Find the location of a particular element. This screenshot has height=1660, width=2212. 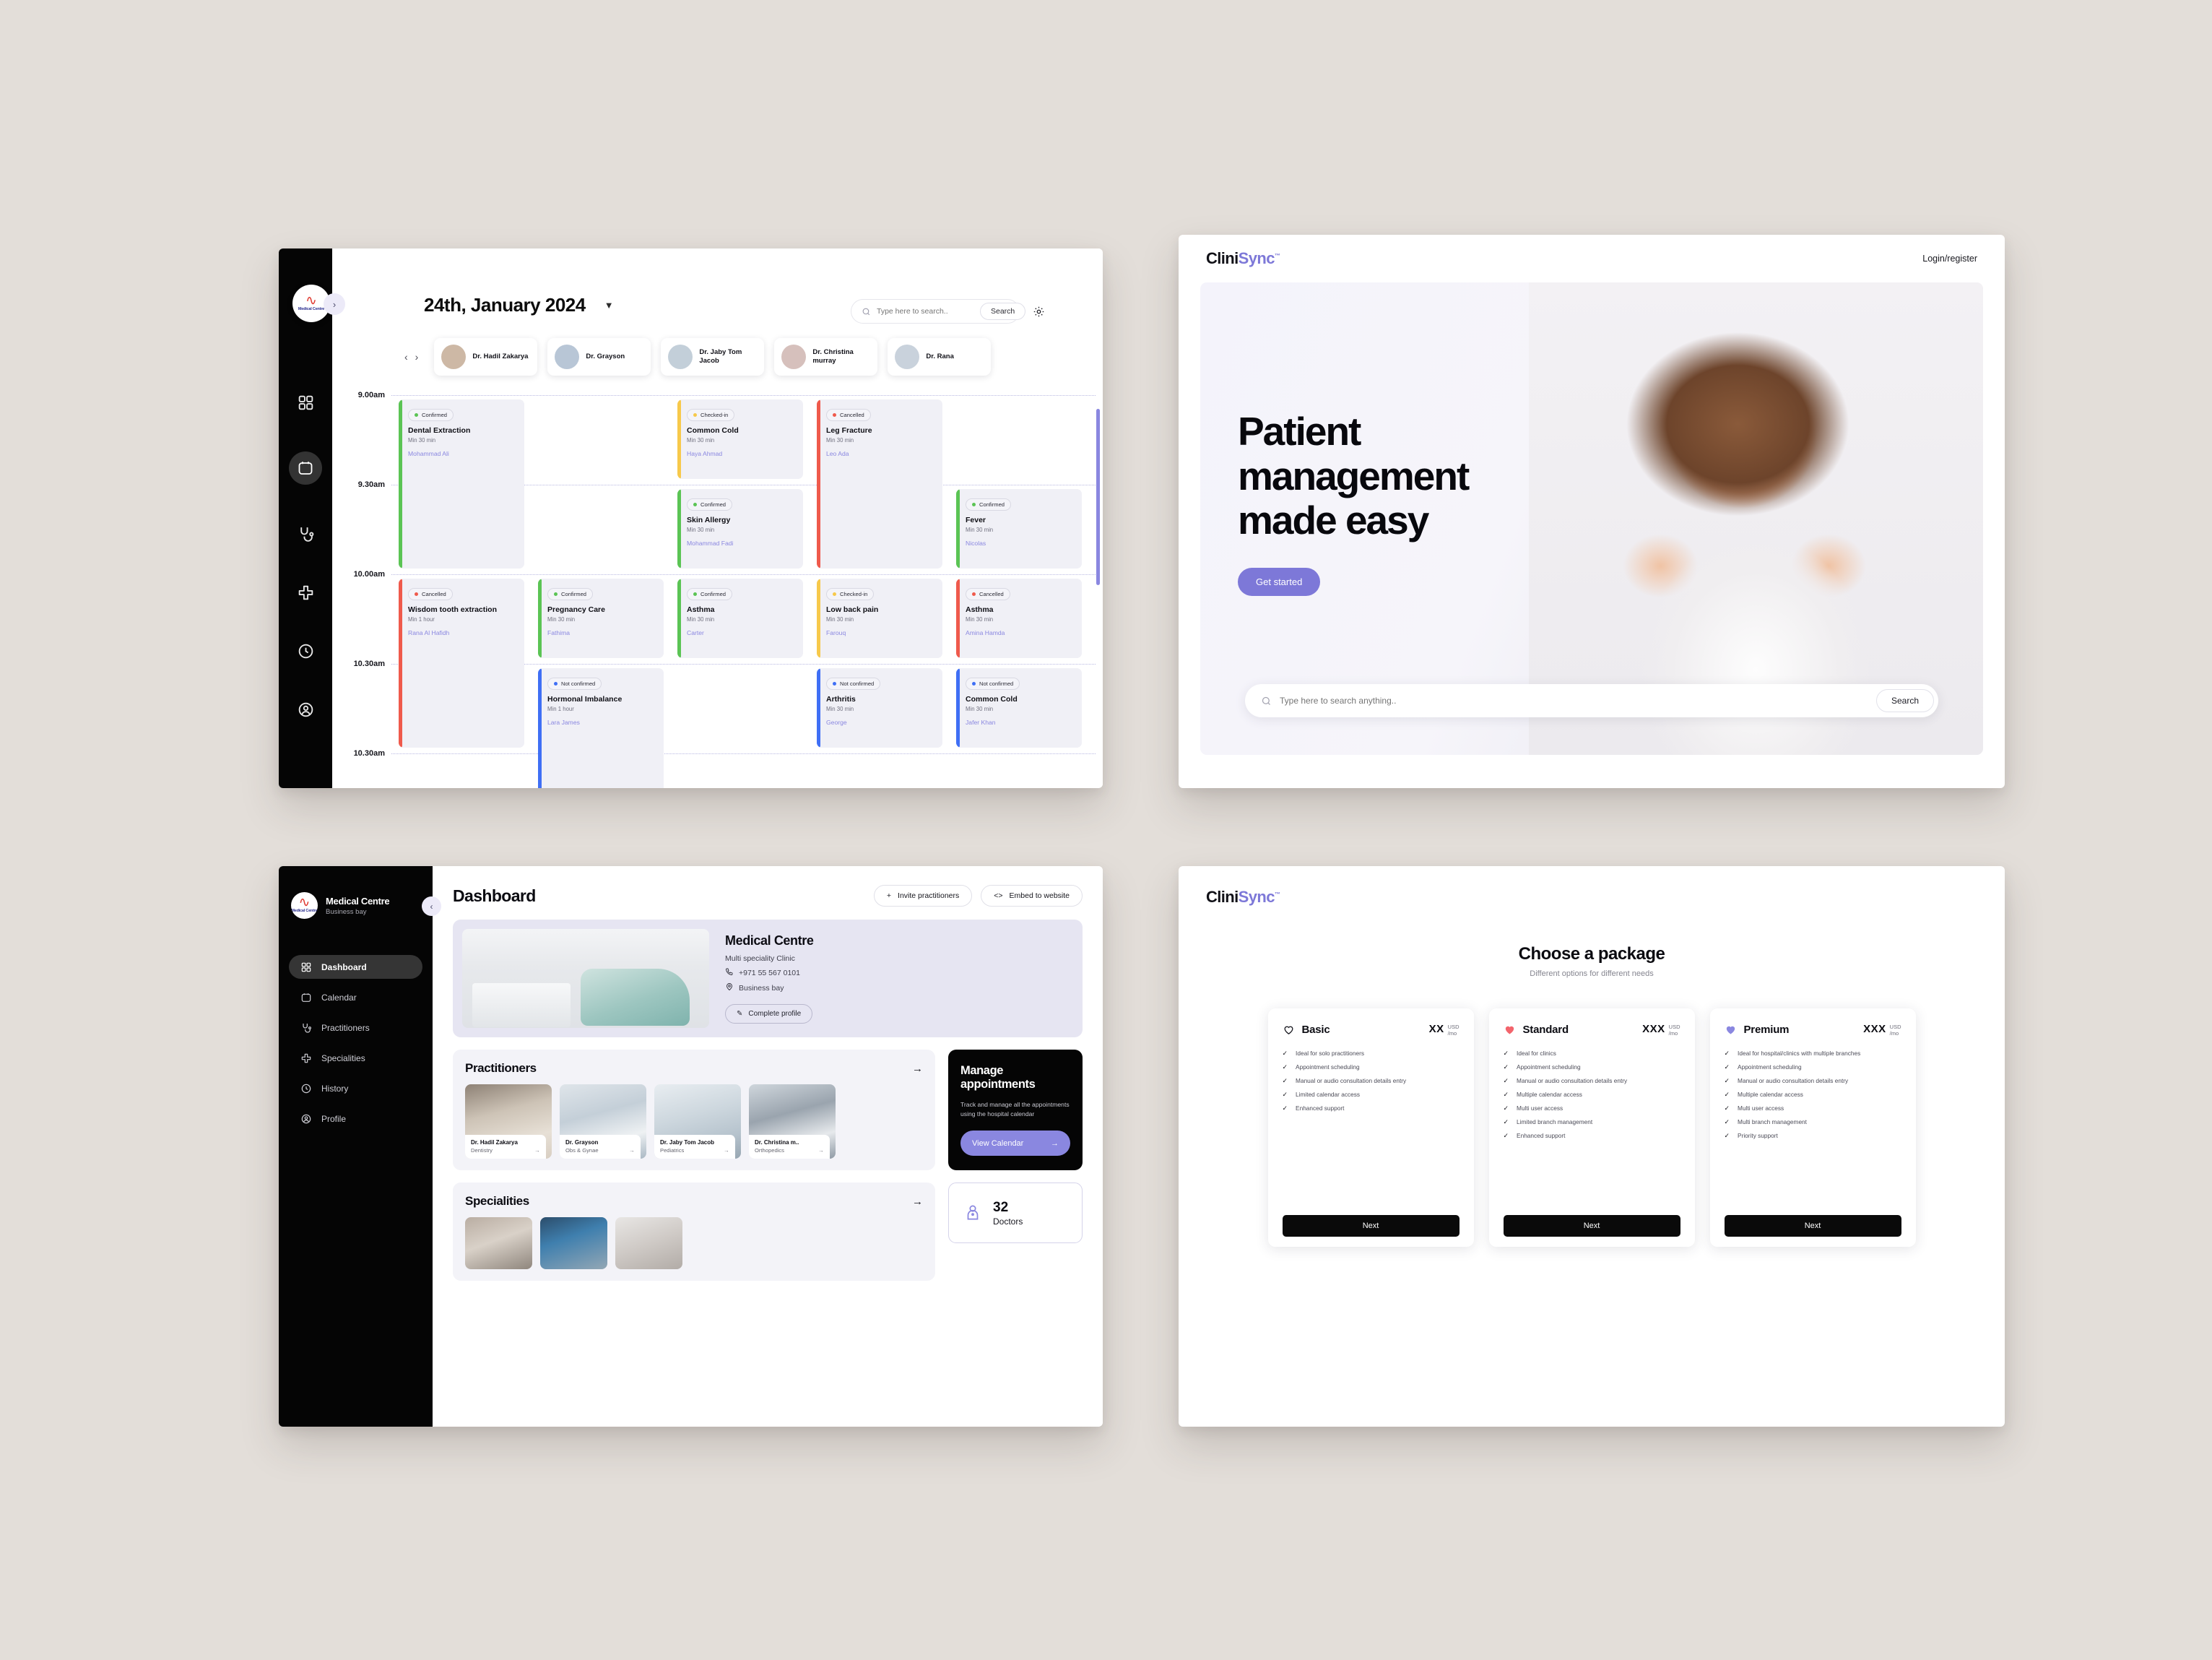

doctor-tab: Dr. Christina murray is located at coordinates (826, 357).